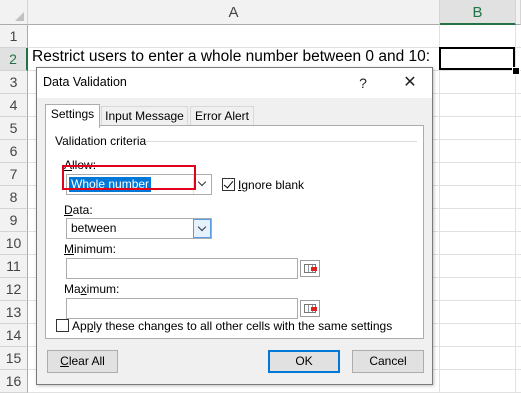 The width and height of the screenshot is (521, 393). I want to click on checkmark-icon, so click(228, 183).